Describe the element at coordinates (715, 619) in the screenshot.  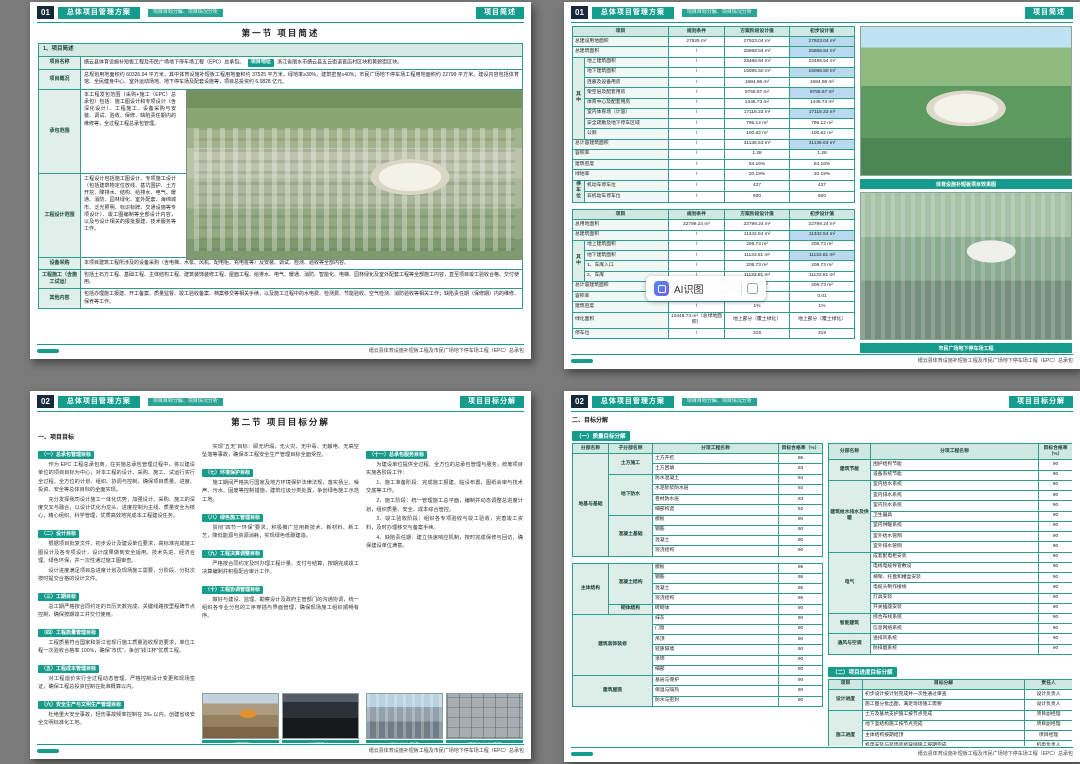
I see `table-cell: 抹灰` at that location.